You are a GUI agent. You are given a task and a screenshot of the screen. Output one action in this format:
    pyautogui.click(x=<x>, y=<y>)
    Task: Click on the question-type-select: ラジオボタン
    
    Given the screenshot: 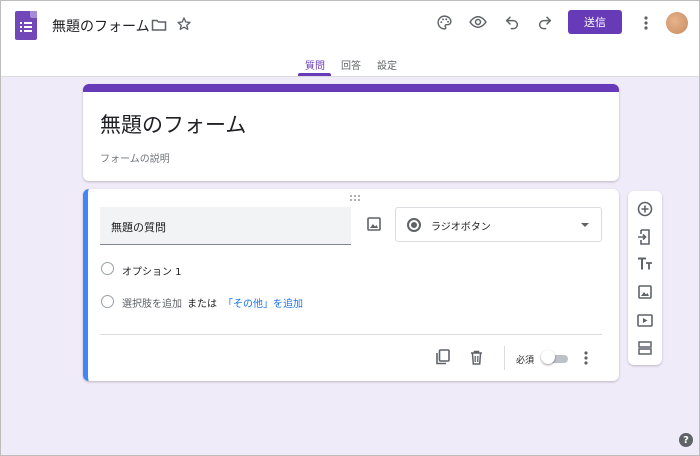 What is the action you would take?
    pyautogui.click(x=498, y=224)
    